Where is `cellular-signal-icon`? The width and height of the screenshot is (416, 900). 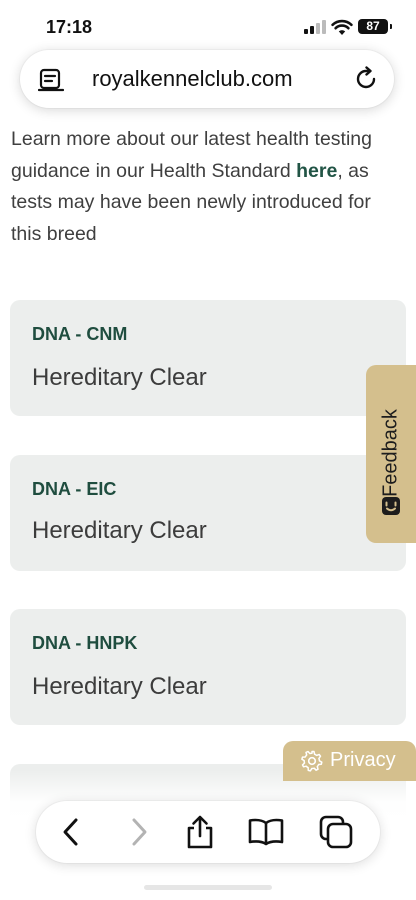
cellular-signal-icon is located at coordinates (315, 27).